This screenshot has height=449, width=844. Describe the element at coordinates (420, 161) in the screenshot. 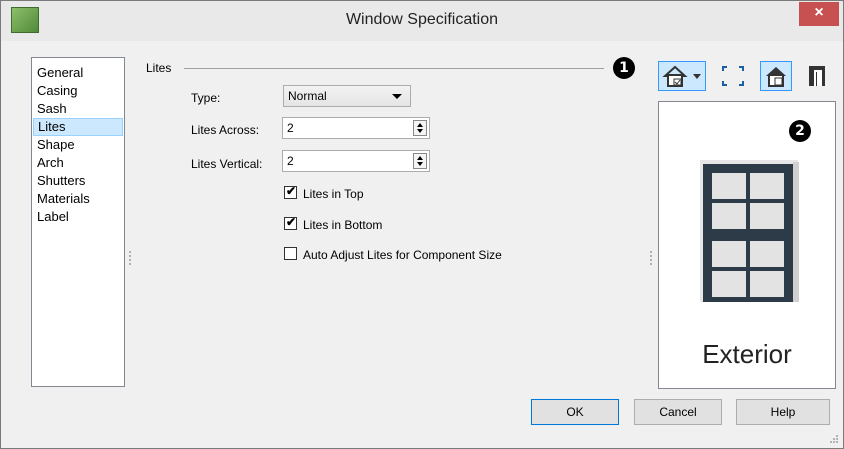

I see `lites-vertical-spinner` at that location.